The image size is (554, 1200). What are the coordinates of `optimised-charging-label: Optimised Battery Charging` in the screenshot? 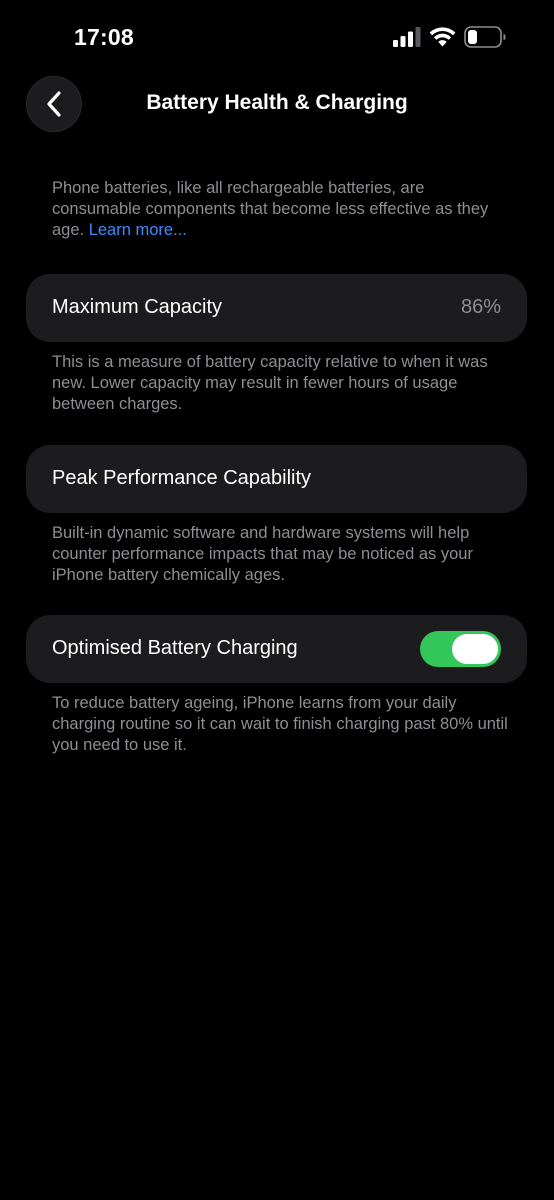 It's located at (175, 648).